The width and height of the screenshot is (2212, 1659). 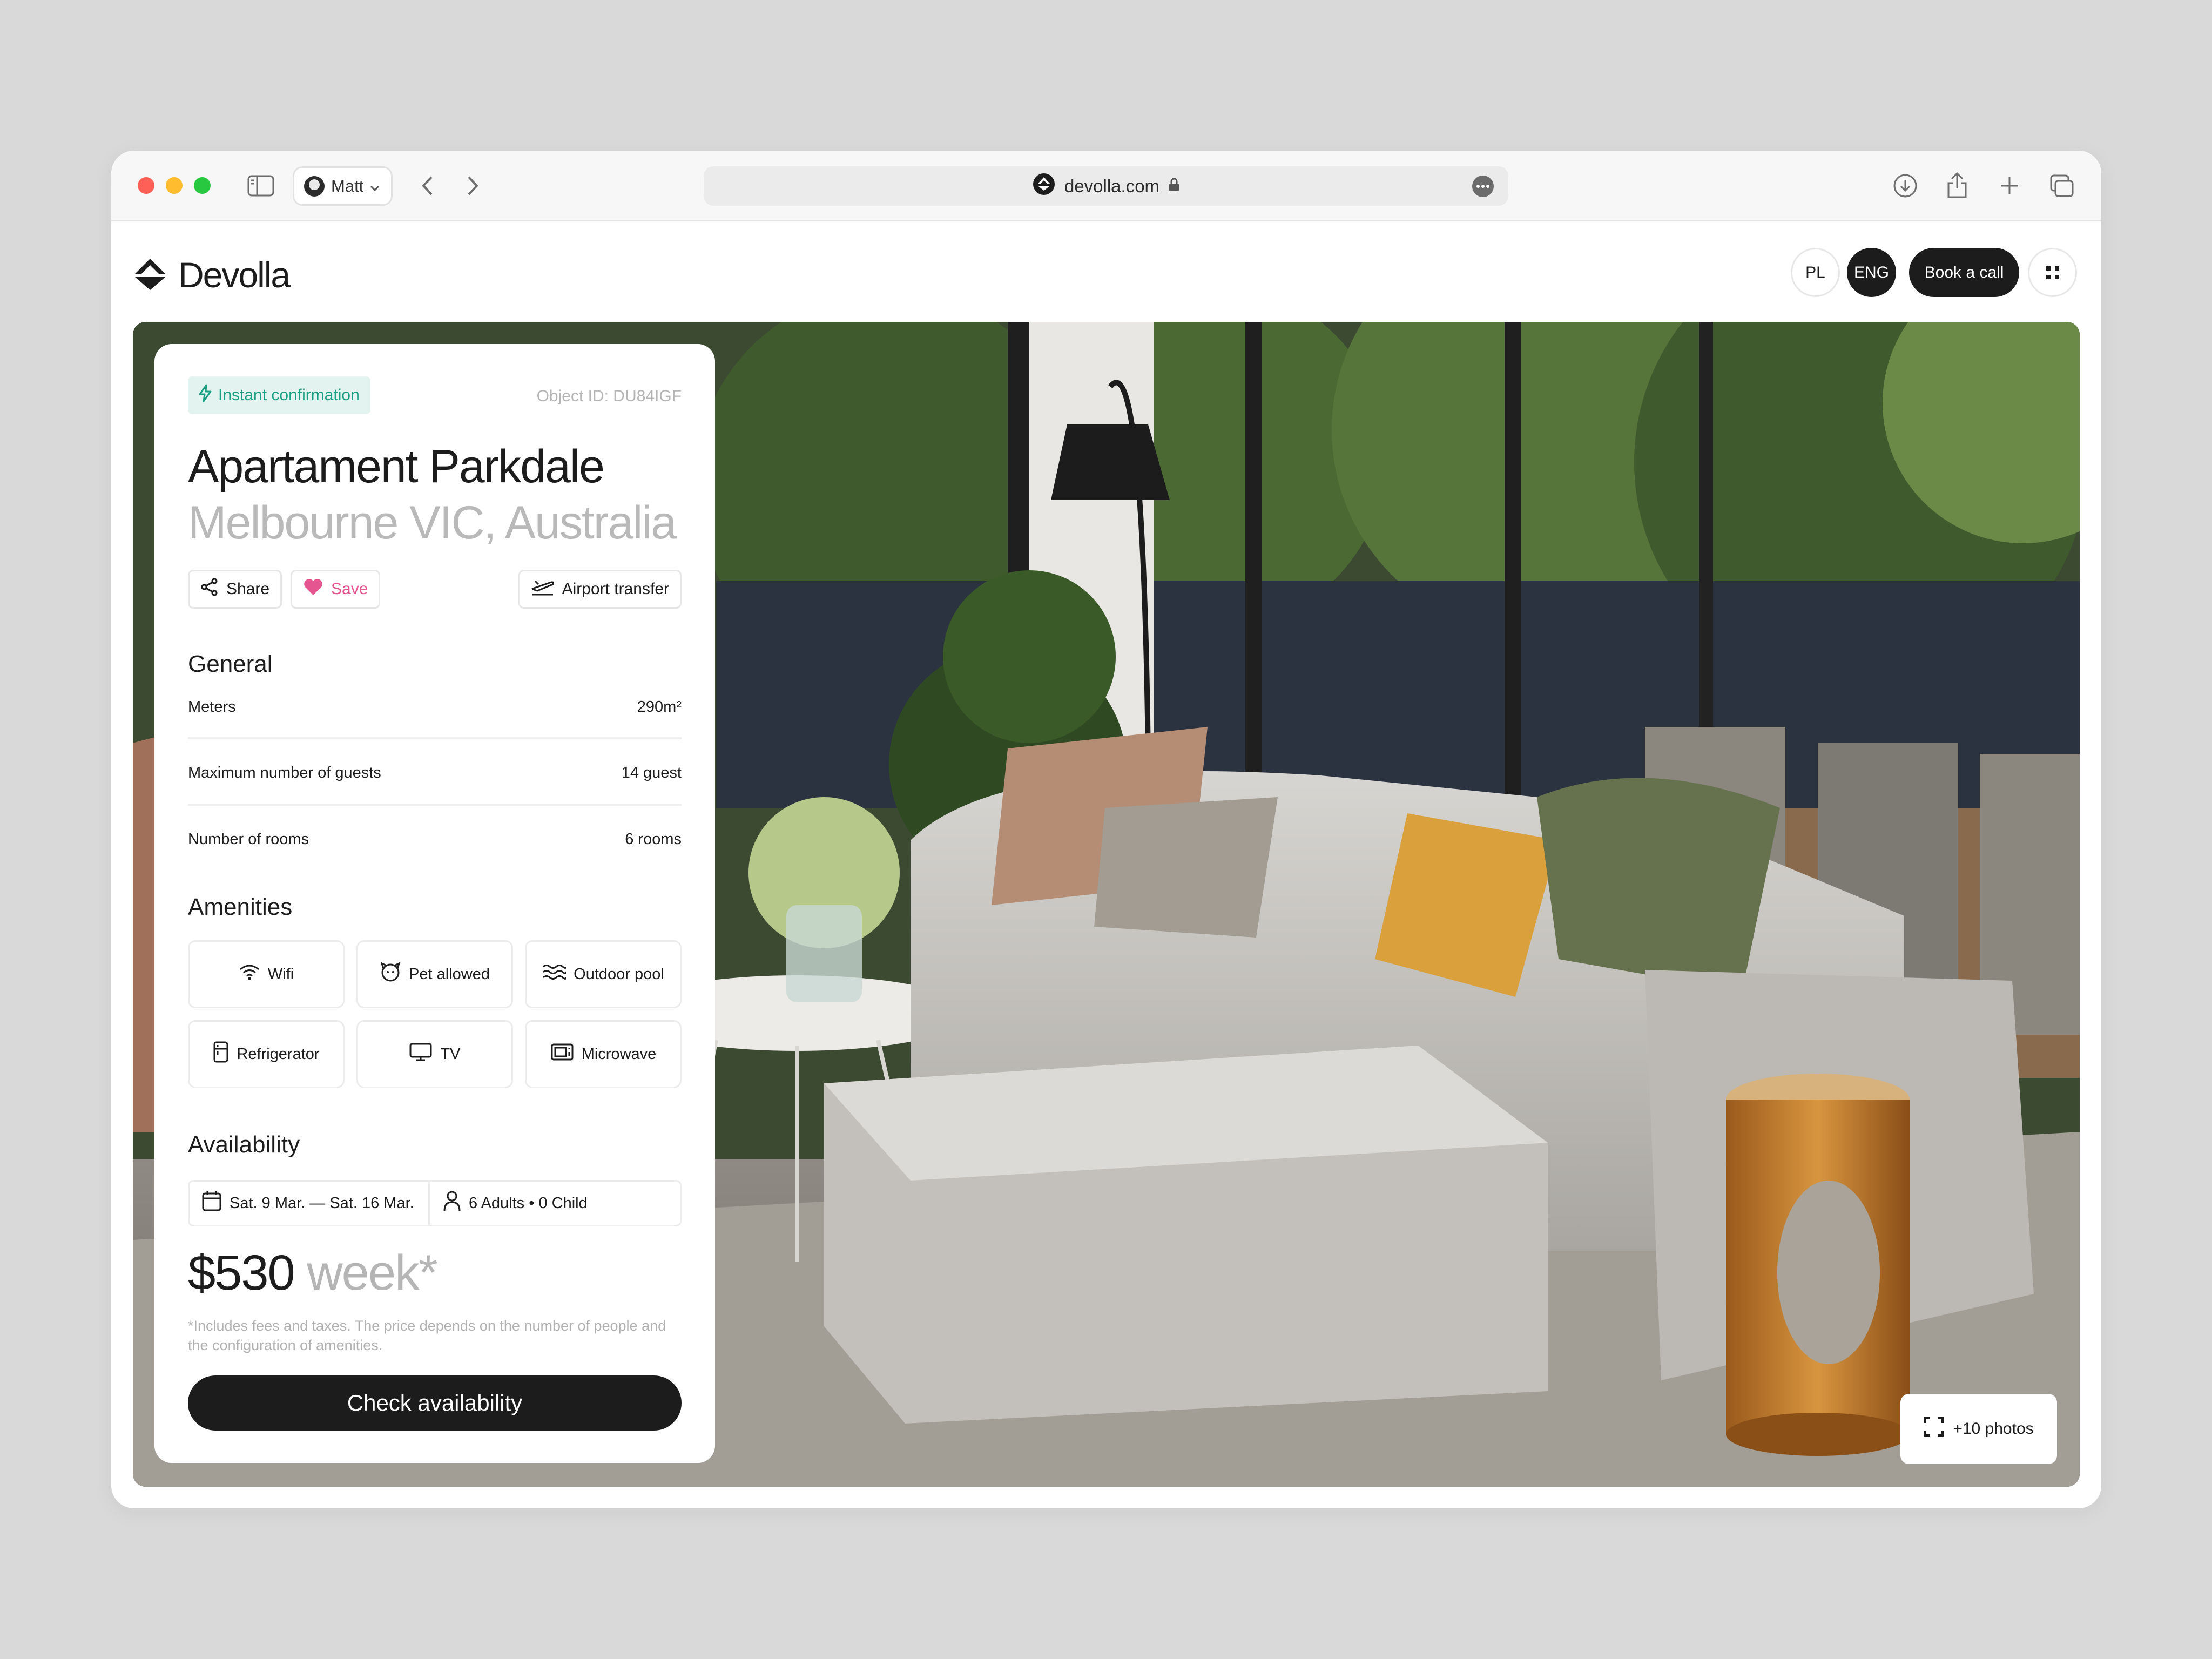 I want to click on brand-logo: Devolla, so click(x=211, y=274).